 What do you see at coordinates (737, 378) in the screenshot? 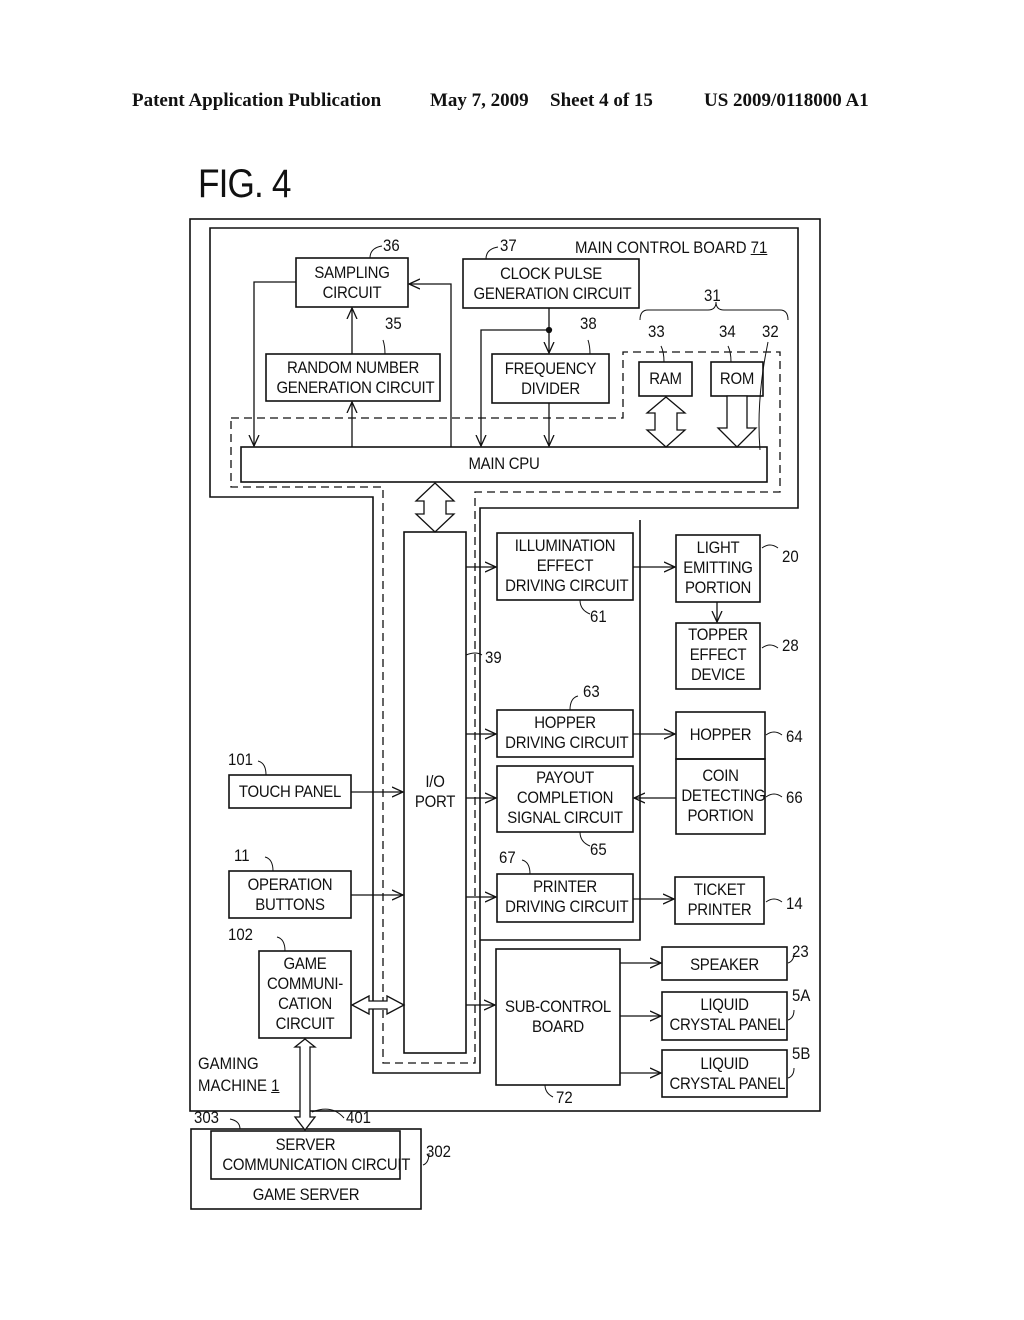
I see `rom-label: ROM` at bounding box center [737, 378].